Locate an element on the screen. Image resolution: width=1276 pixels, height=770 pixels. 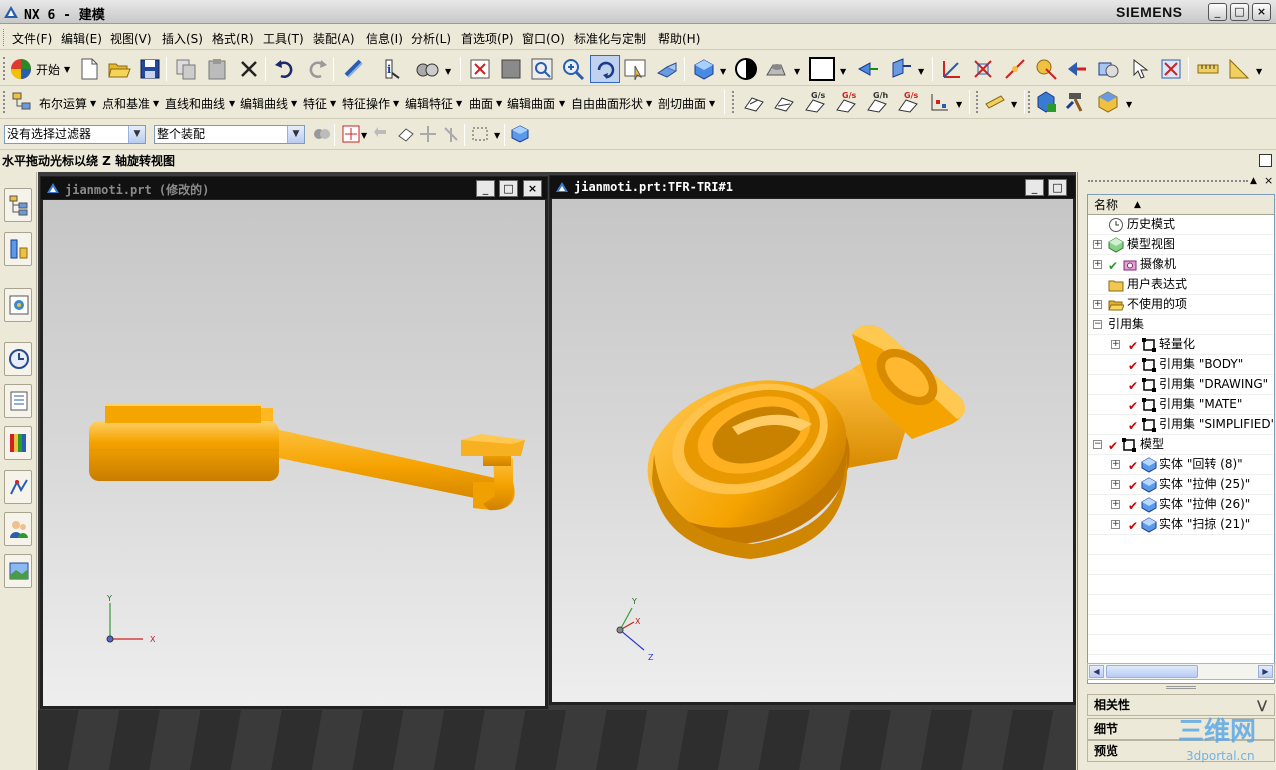
menu-analysis: 分析(L) is located at coordinates (431, 38).